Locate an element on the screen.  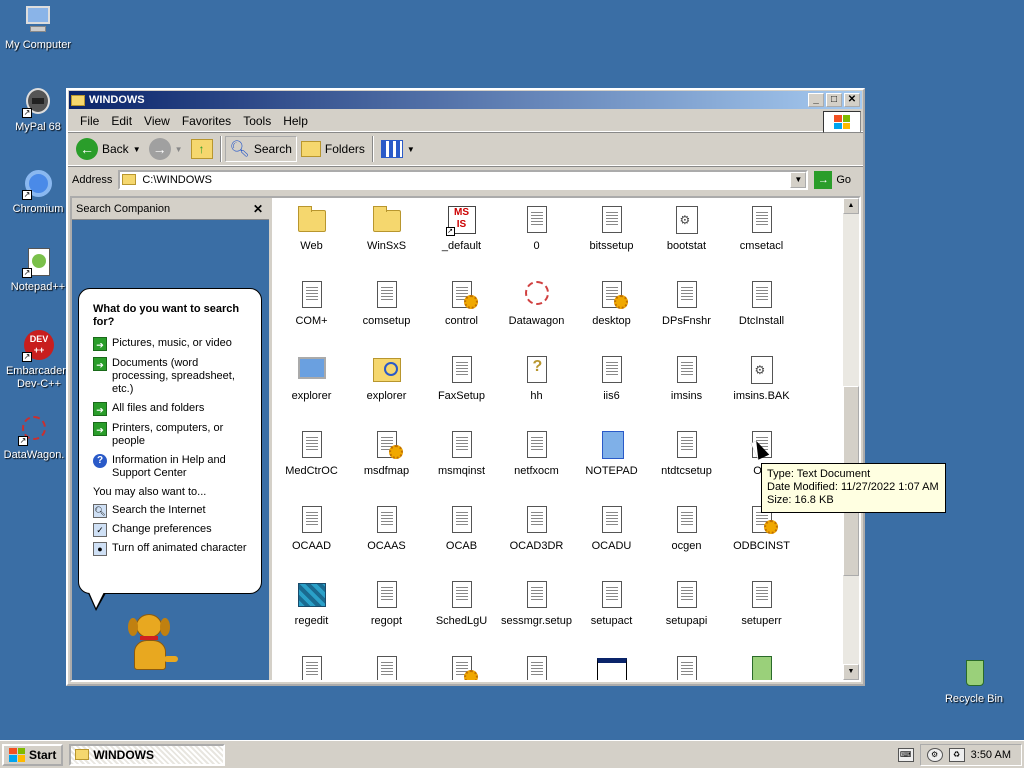
file-item: DtcInstall is located at coordinates (761, 316).